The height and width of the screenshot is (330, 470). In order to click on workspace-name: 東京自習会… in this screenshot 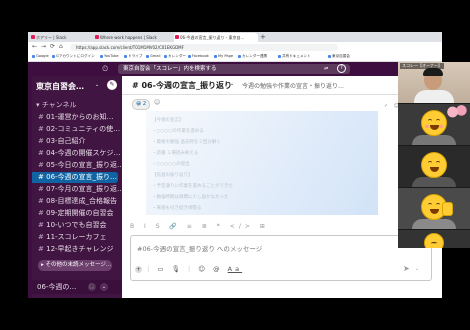, I will do `click(60, 86)`.